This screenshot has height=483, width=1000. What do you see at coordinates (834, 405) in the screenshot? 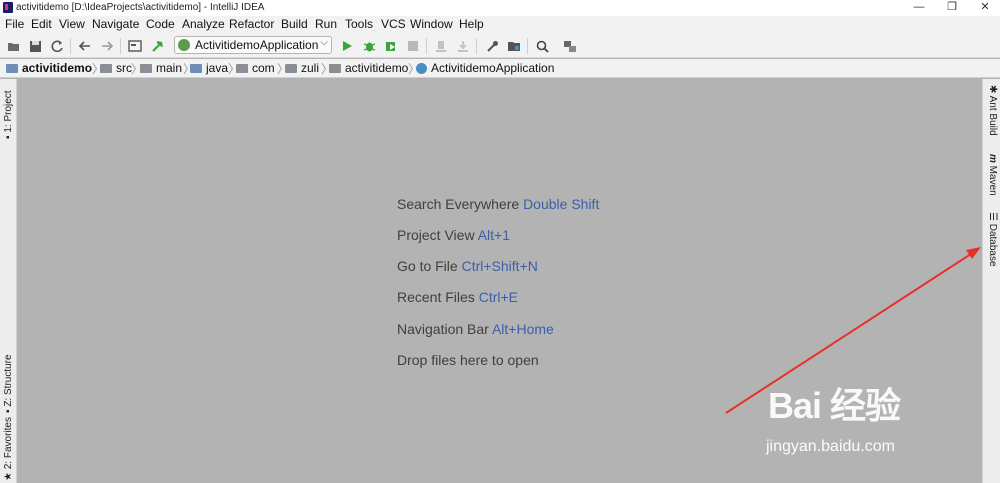
I see `watermark-logo: Bai 经验` at bounding box center [834, 405].